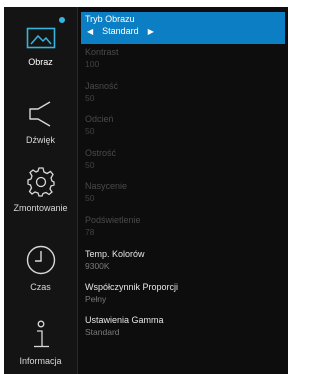 This screenshot has width=320, height=374. What do you see at coordinates (102, 52) in the screenshot?
I see `setting-label: Kontrast` at bounding box center [102, 52].